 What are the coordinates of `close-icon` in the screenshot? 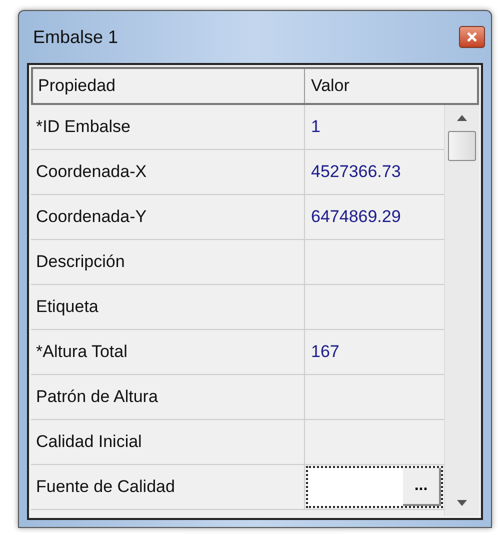 It's located at (472, 37).